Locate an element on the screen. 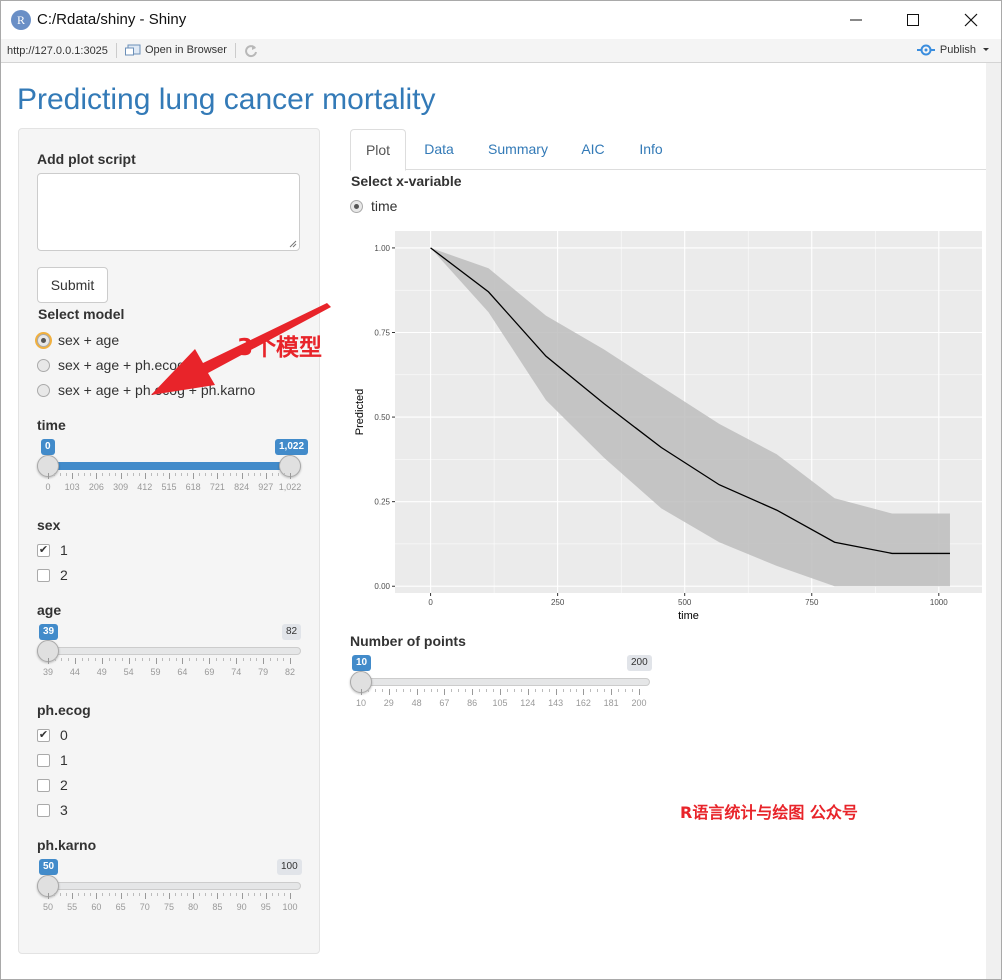 The image size is (1002, 980). model-option-1: sex + age is located at coordinates (78, 340).